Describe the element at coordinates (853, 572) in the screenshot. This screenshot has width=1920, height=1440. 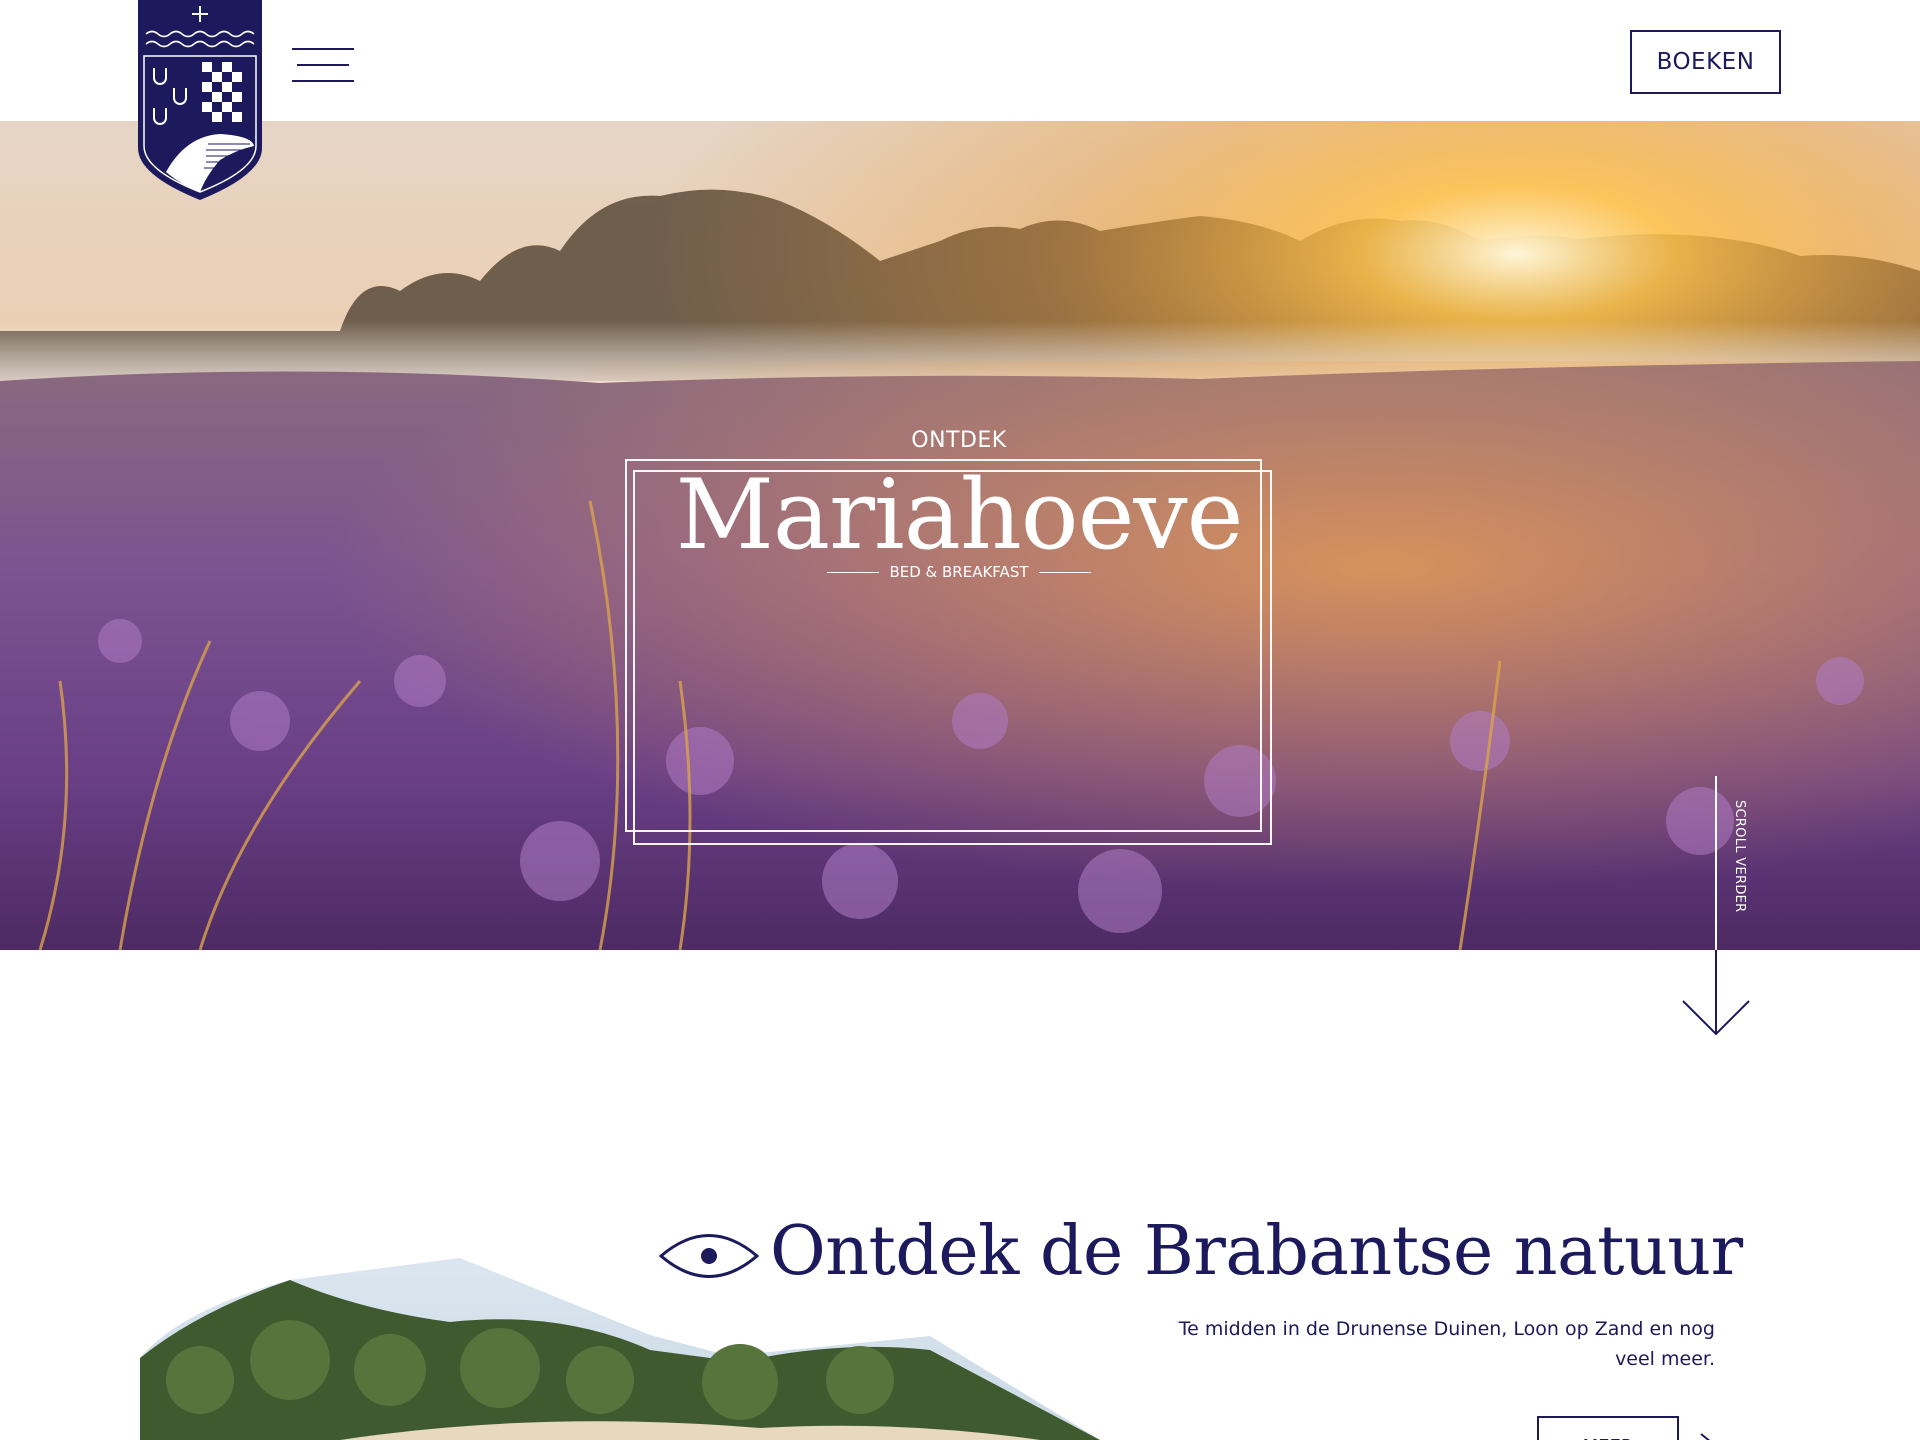
I see `subtitle-rule-left` at that location.